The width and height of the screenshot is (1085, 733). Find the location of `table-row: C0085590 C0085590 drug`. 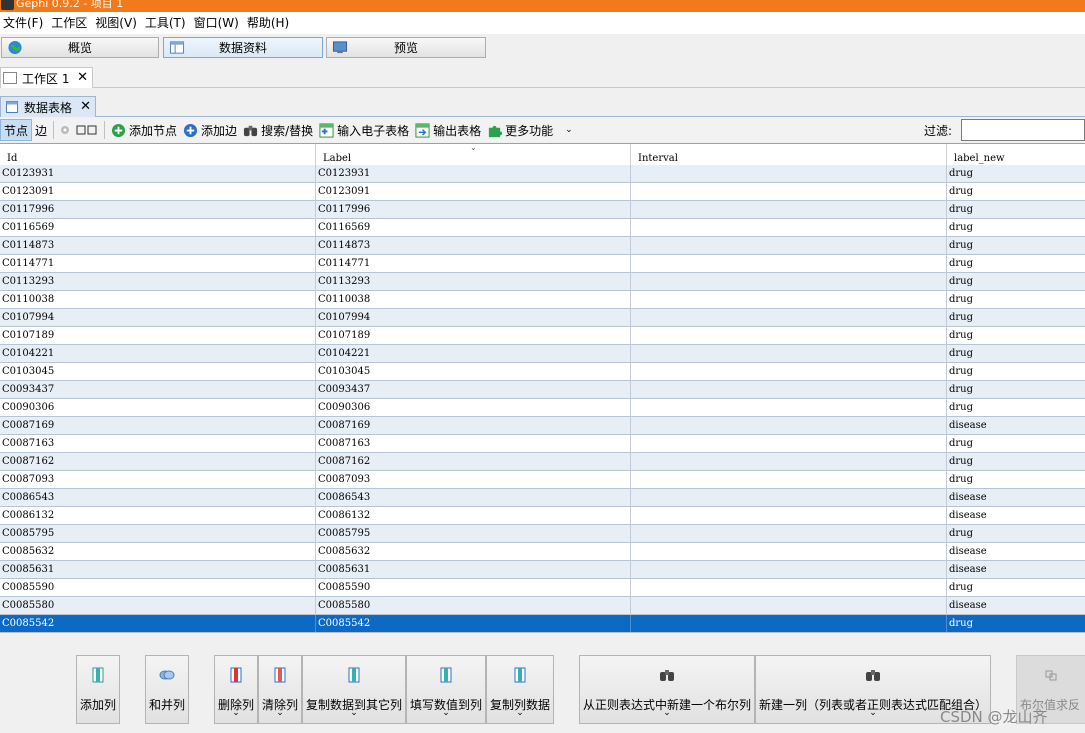

table-row: C0085590 C0085590 drug is located at coordinates (542, 588).